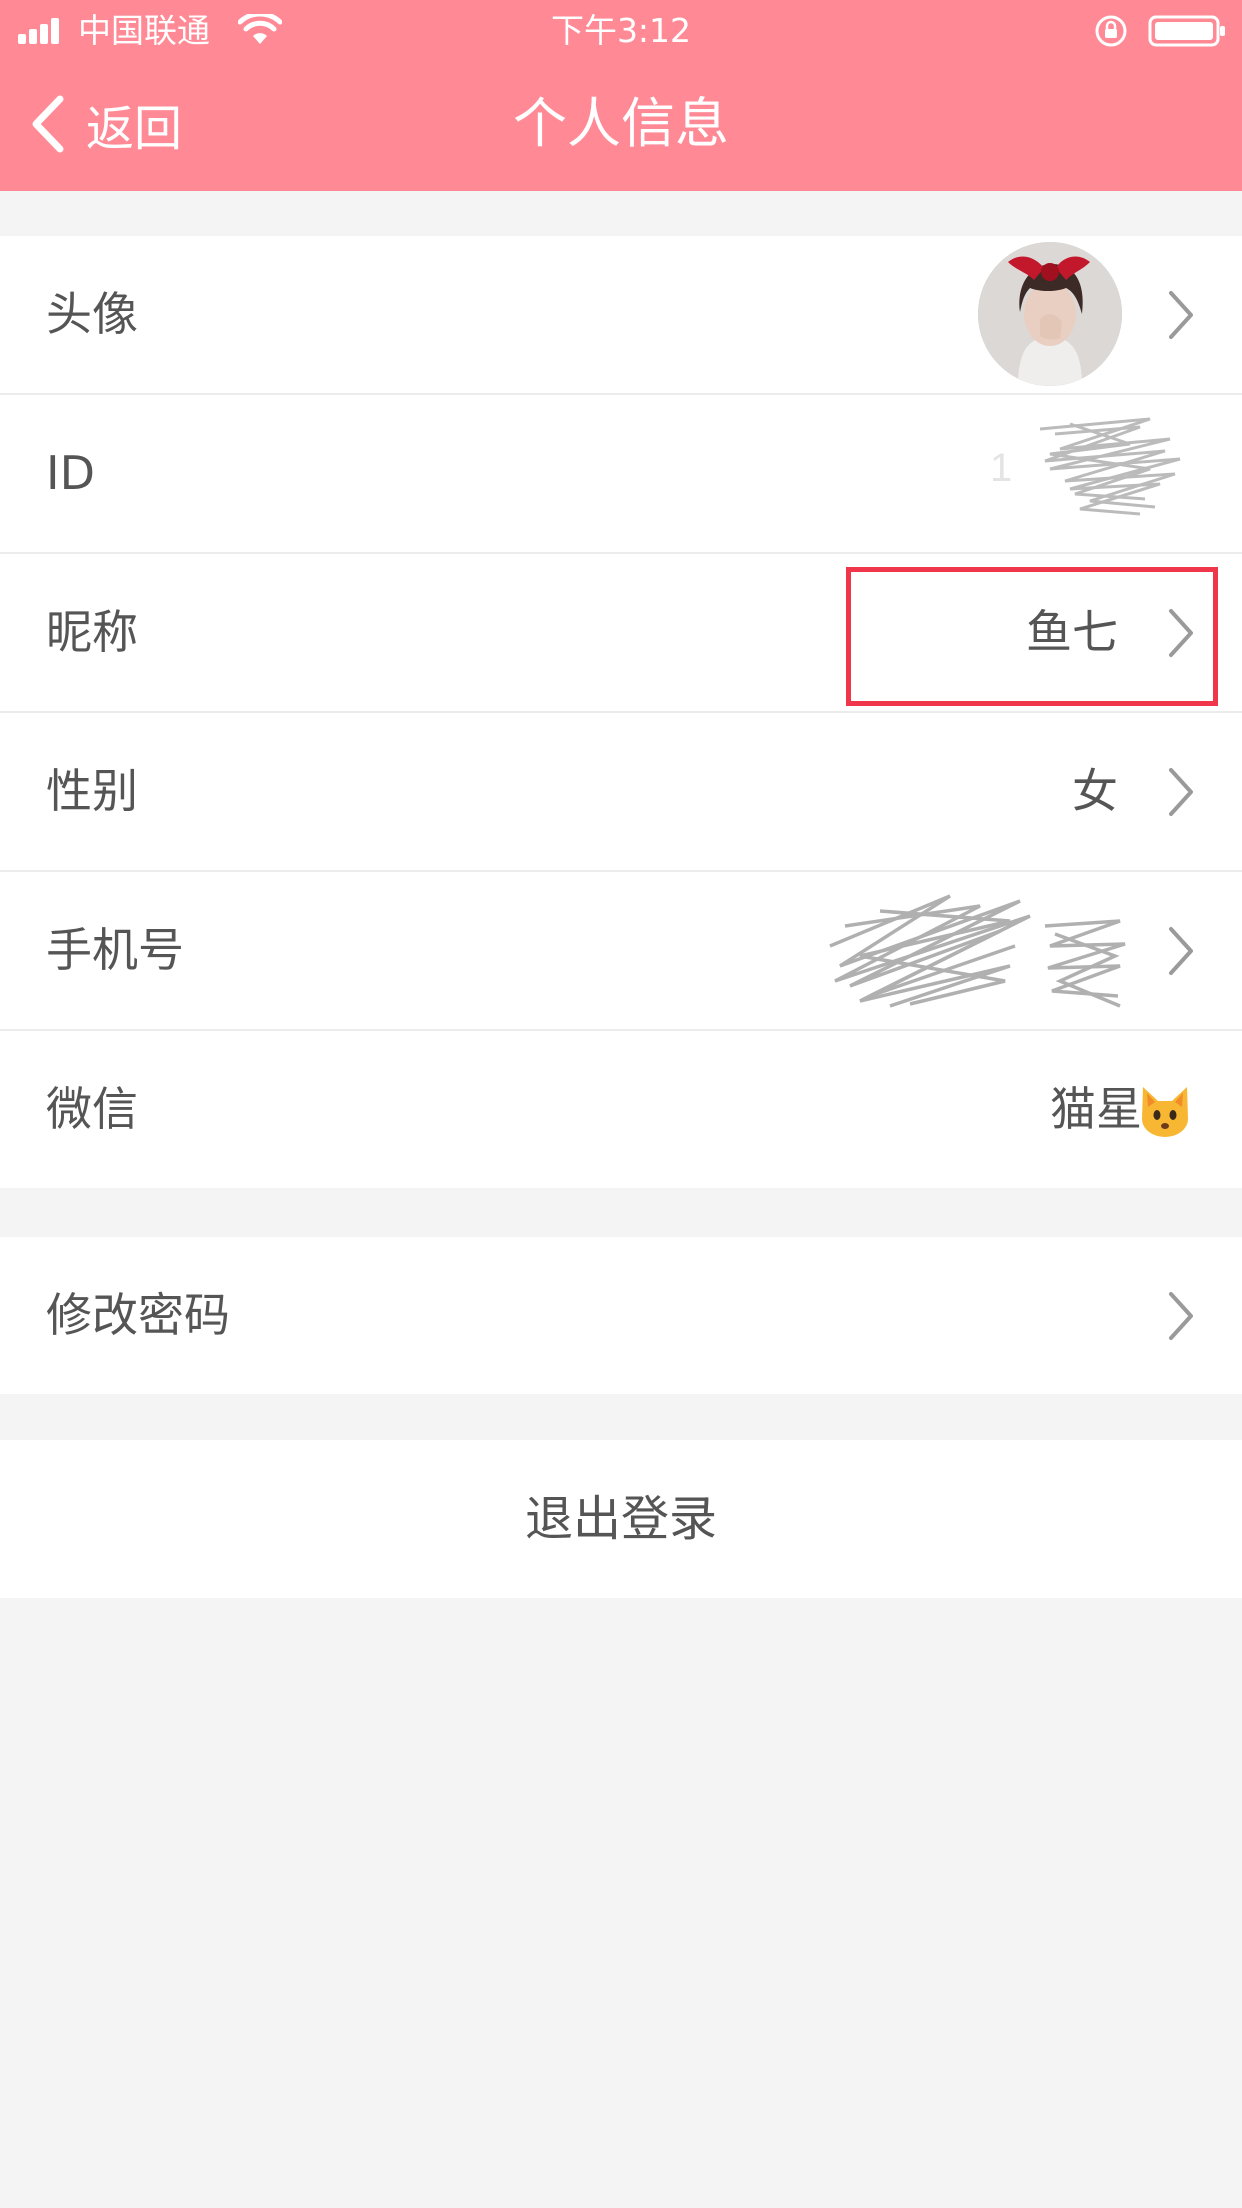 This screenshot has width=1242, height=2208. Describe the element at coordinates (1032, 636) in the screenshot. I see `highlight-box` at that location.